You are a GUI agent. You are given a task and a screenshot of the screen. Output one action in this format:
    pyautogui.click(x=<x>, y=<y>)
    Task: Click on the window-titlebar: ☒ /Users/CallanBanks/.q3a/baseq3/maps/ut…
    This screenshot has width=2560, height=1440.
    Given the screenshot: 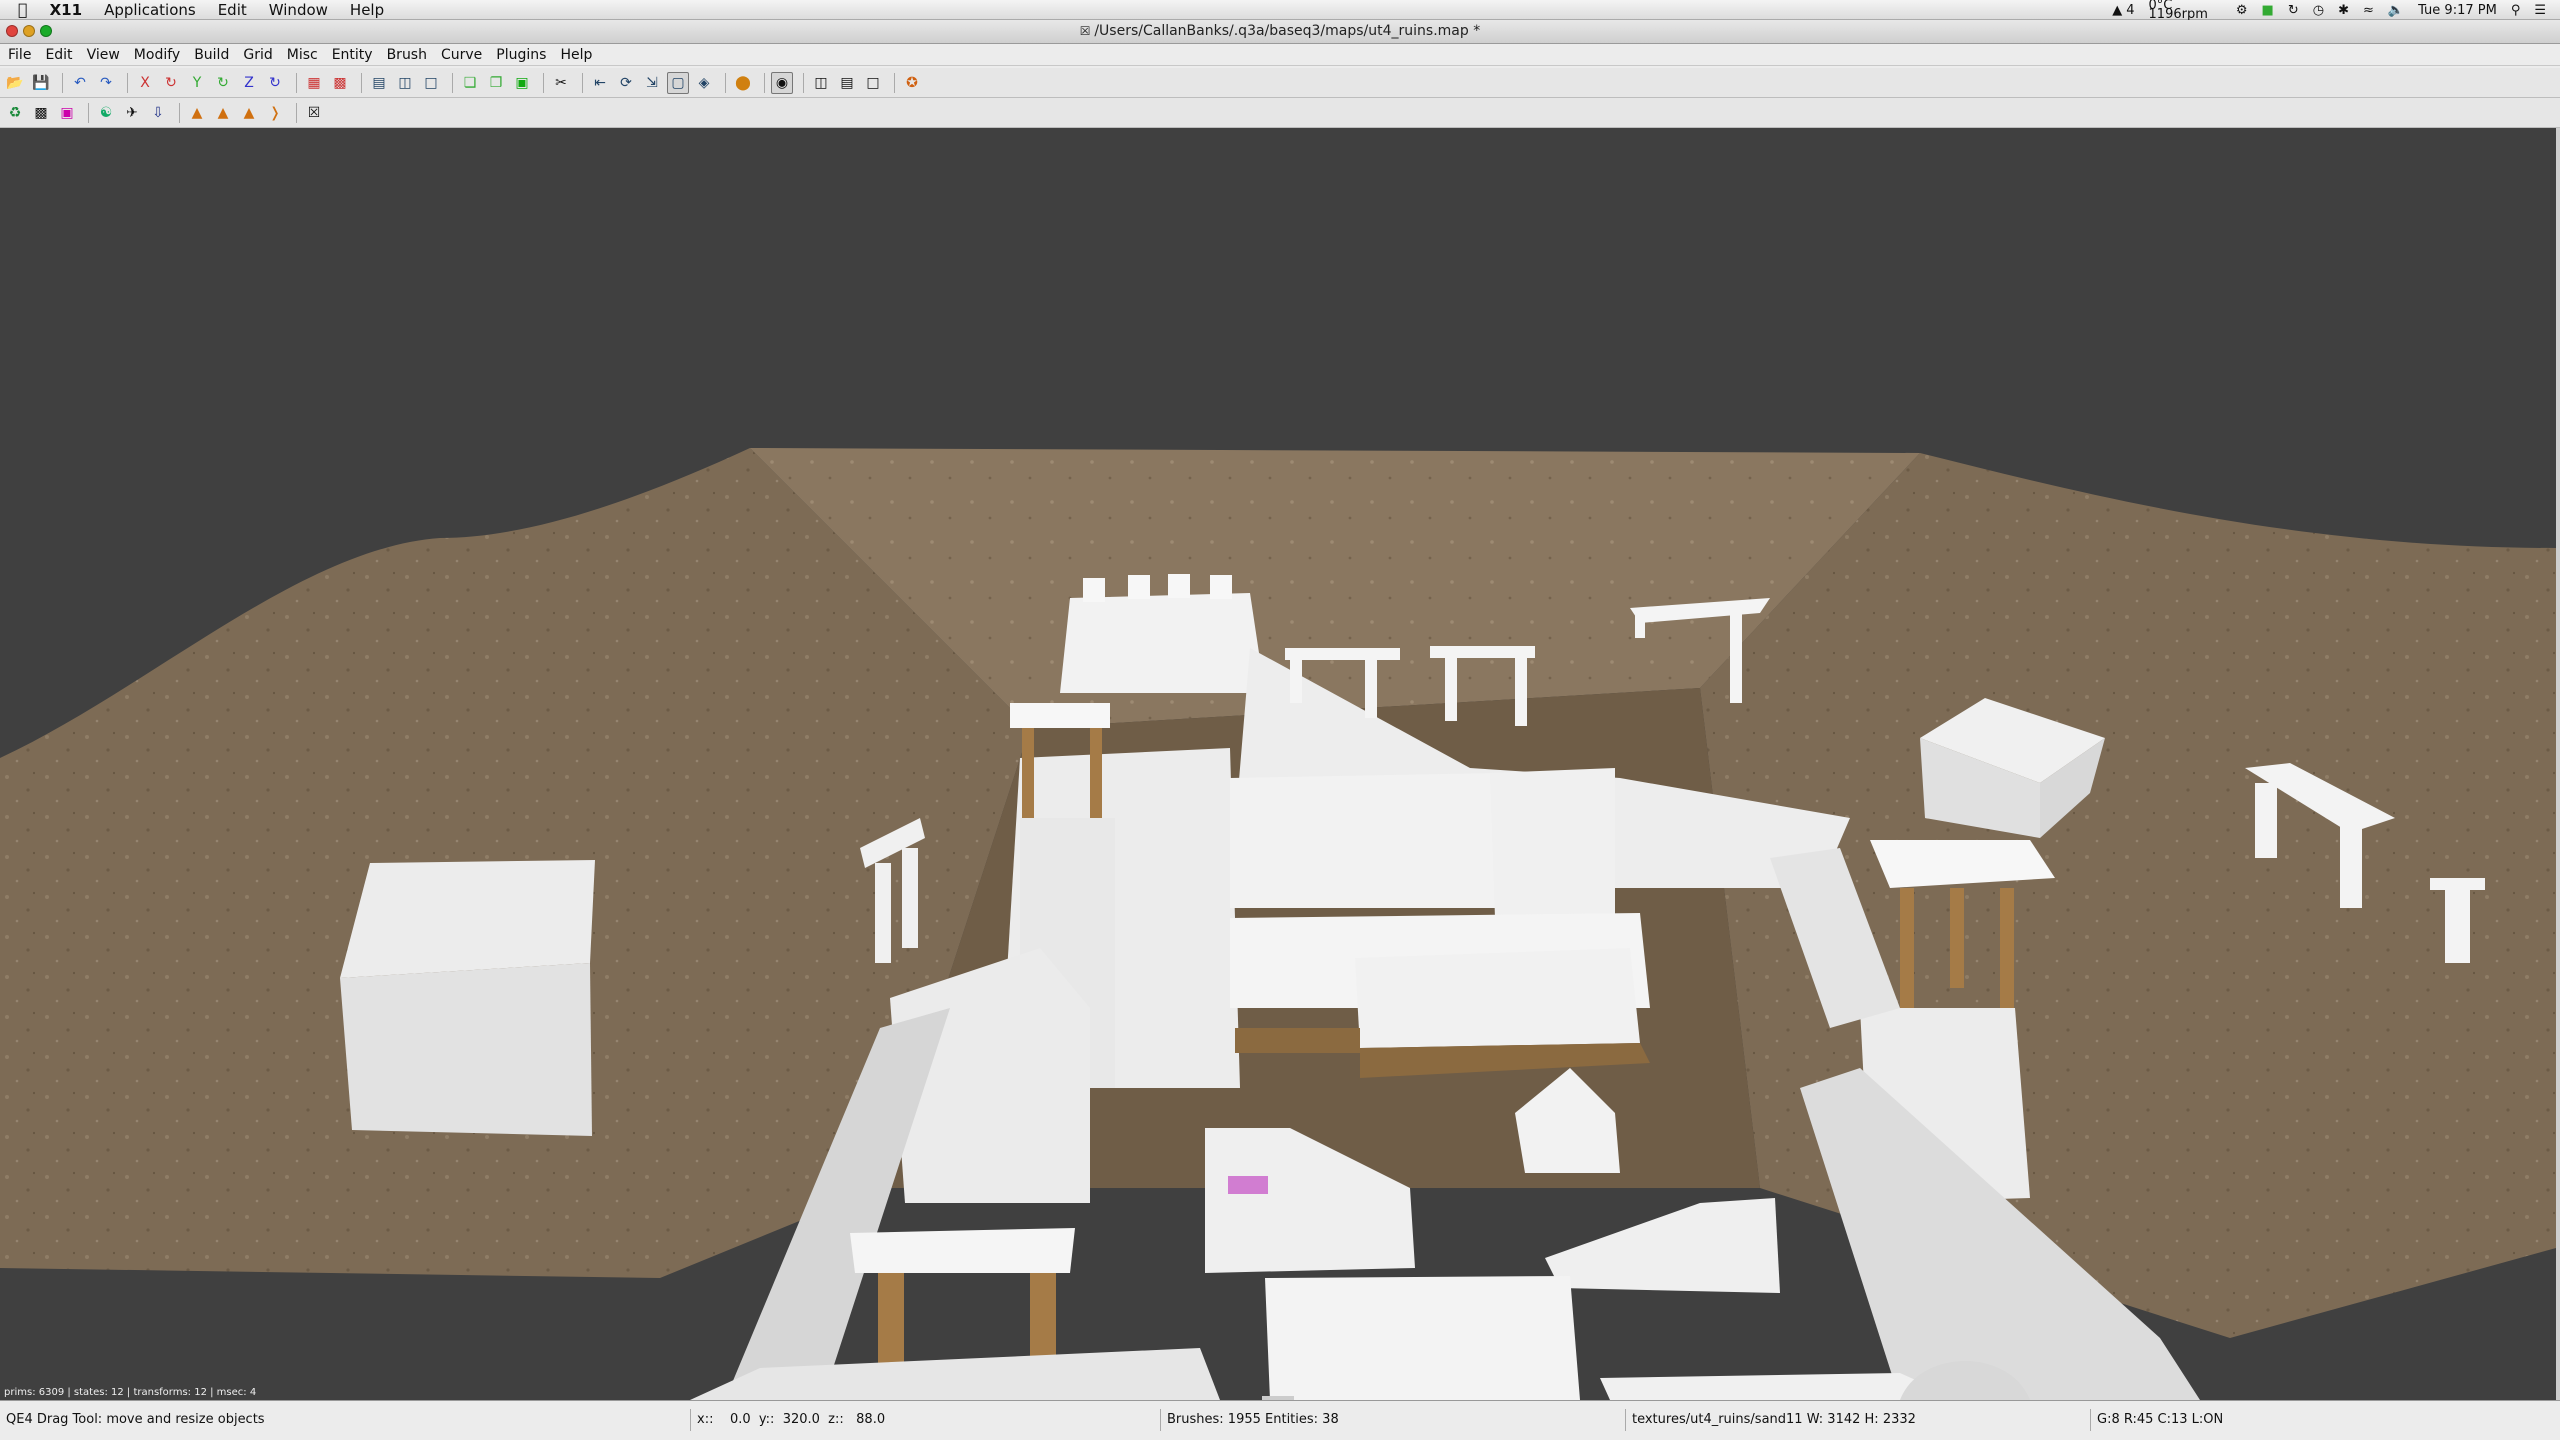 What is the action you would take?
    pyautogui.click(x=1280, y=32)
    